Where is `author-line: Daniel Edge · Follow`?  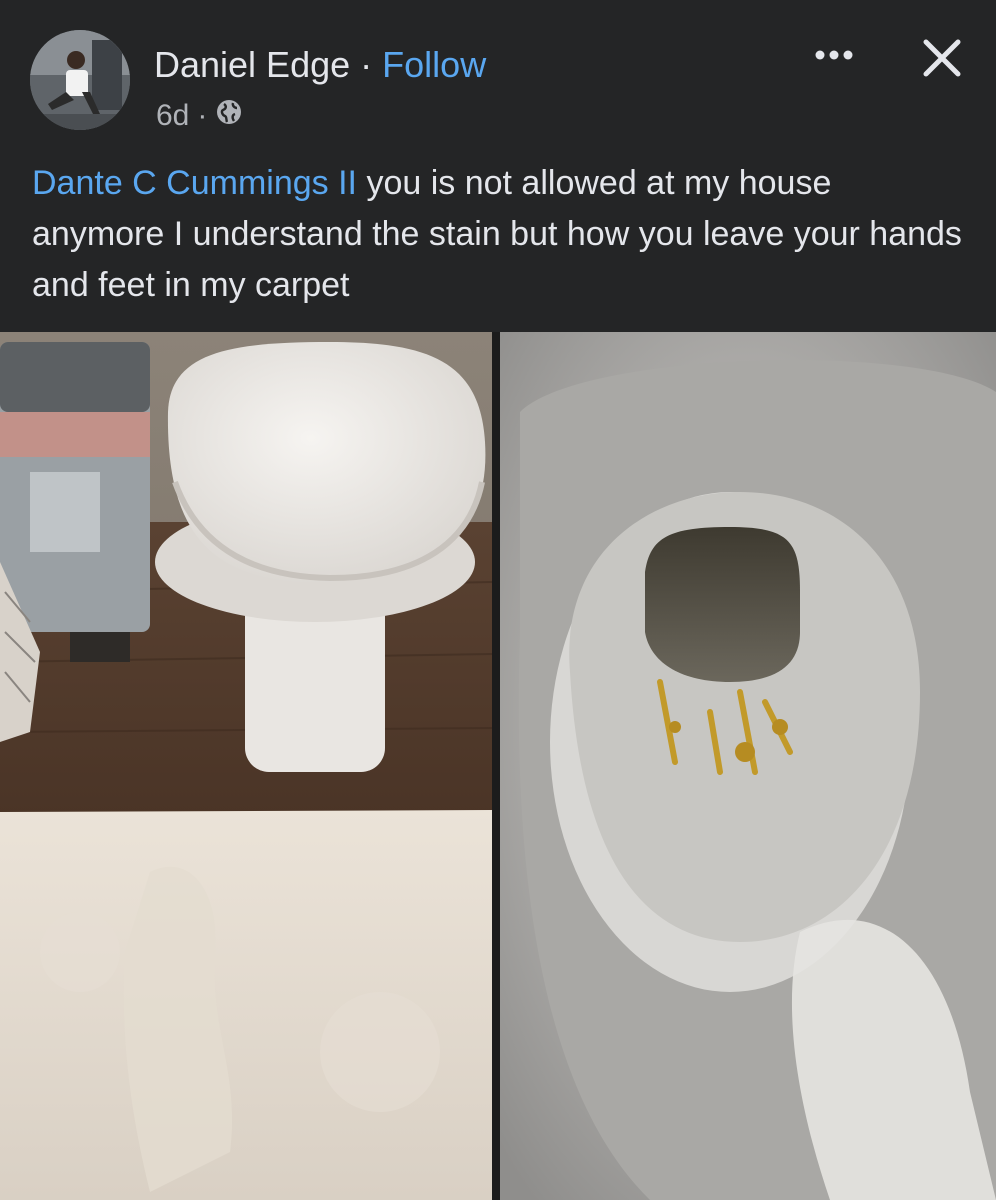
author-line: Daniel Edge · Follow is located at coordinates (320, 65).